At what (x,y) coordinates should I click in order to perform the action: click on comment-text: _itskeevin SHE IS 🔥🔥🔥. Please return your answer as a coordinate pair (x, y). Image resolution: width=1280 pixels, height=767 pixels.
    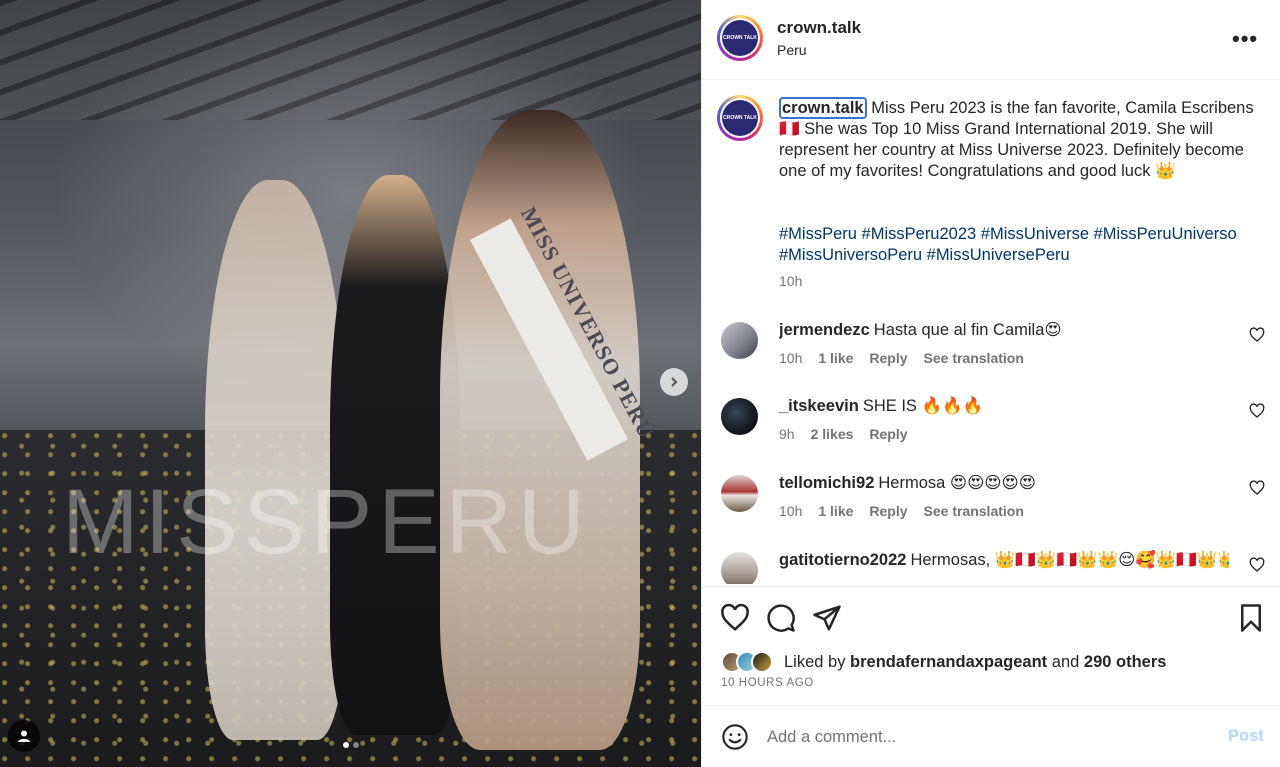
    Looking at the image, I should click on (1004, 406).